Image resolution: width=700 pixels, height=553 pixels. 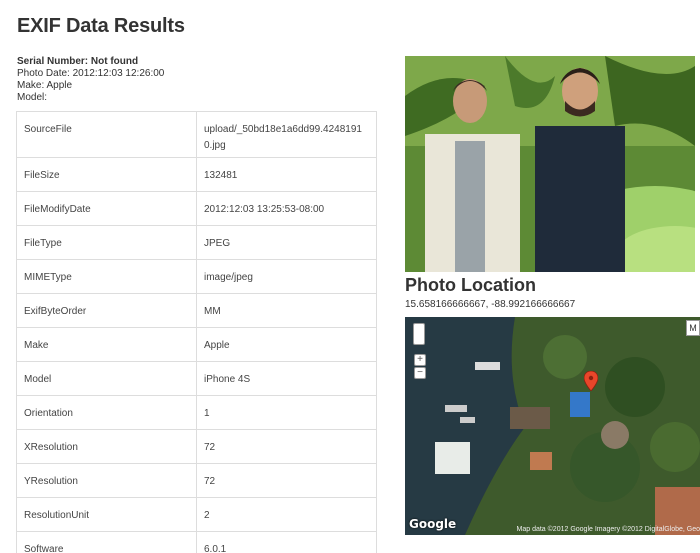 What do you see at coordinates (91, 73) in the screenshot?
I see `photo-date: Photo Date: 2012:12:03 12:26:00` at bounding box center [91, 73].